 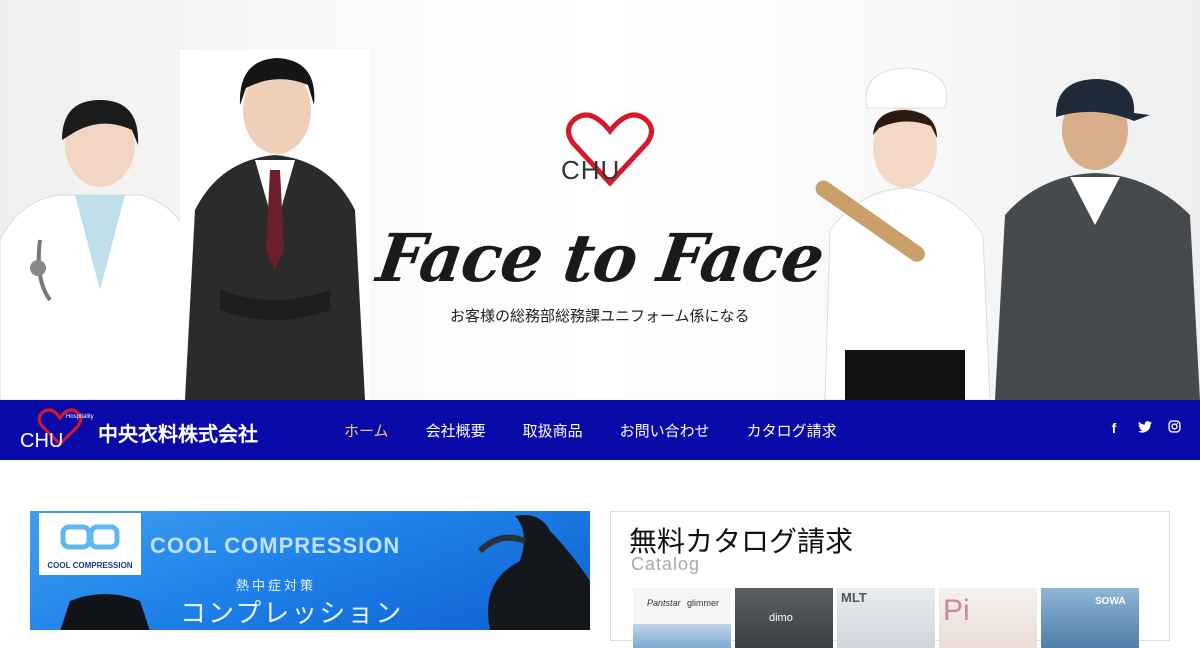 What do you see at coordinates (105, 612) in the screenshot?
I see `shirt-left-image` at bounding box center [105, 612].